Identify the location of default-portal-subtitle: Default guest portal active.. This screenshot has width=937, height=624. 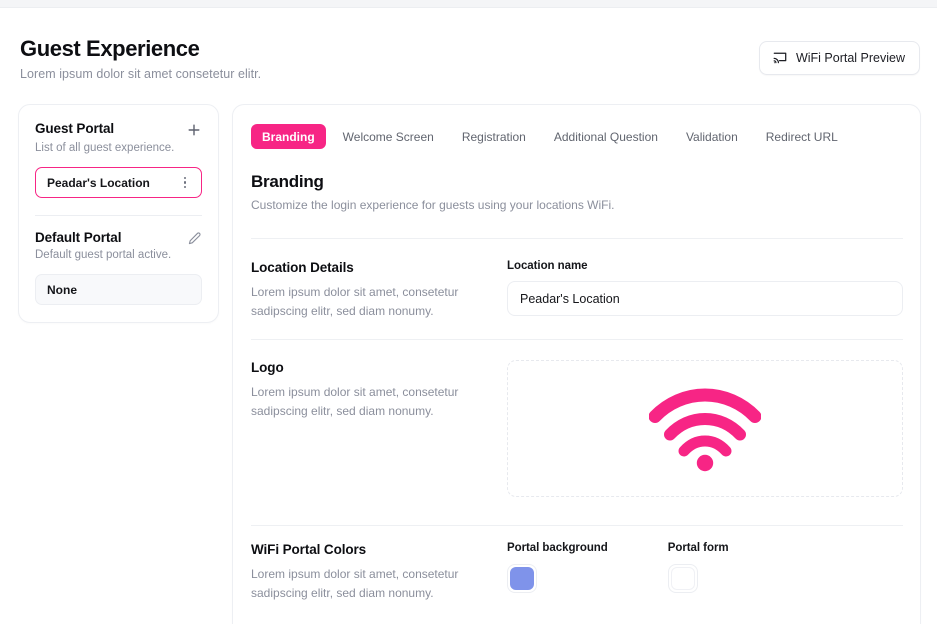
(103, 255).